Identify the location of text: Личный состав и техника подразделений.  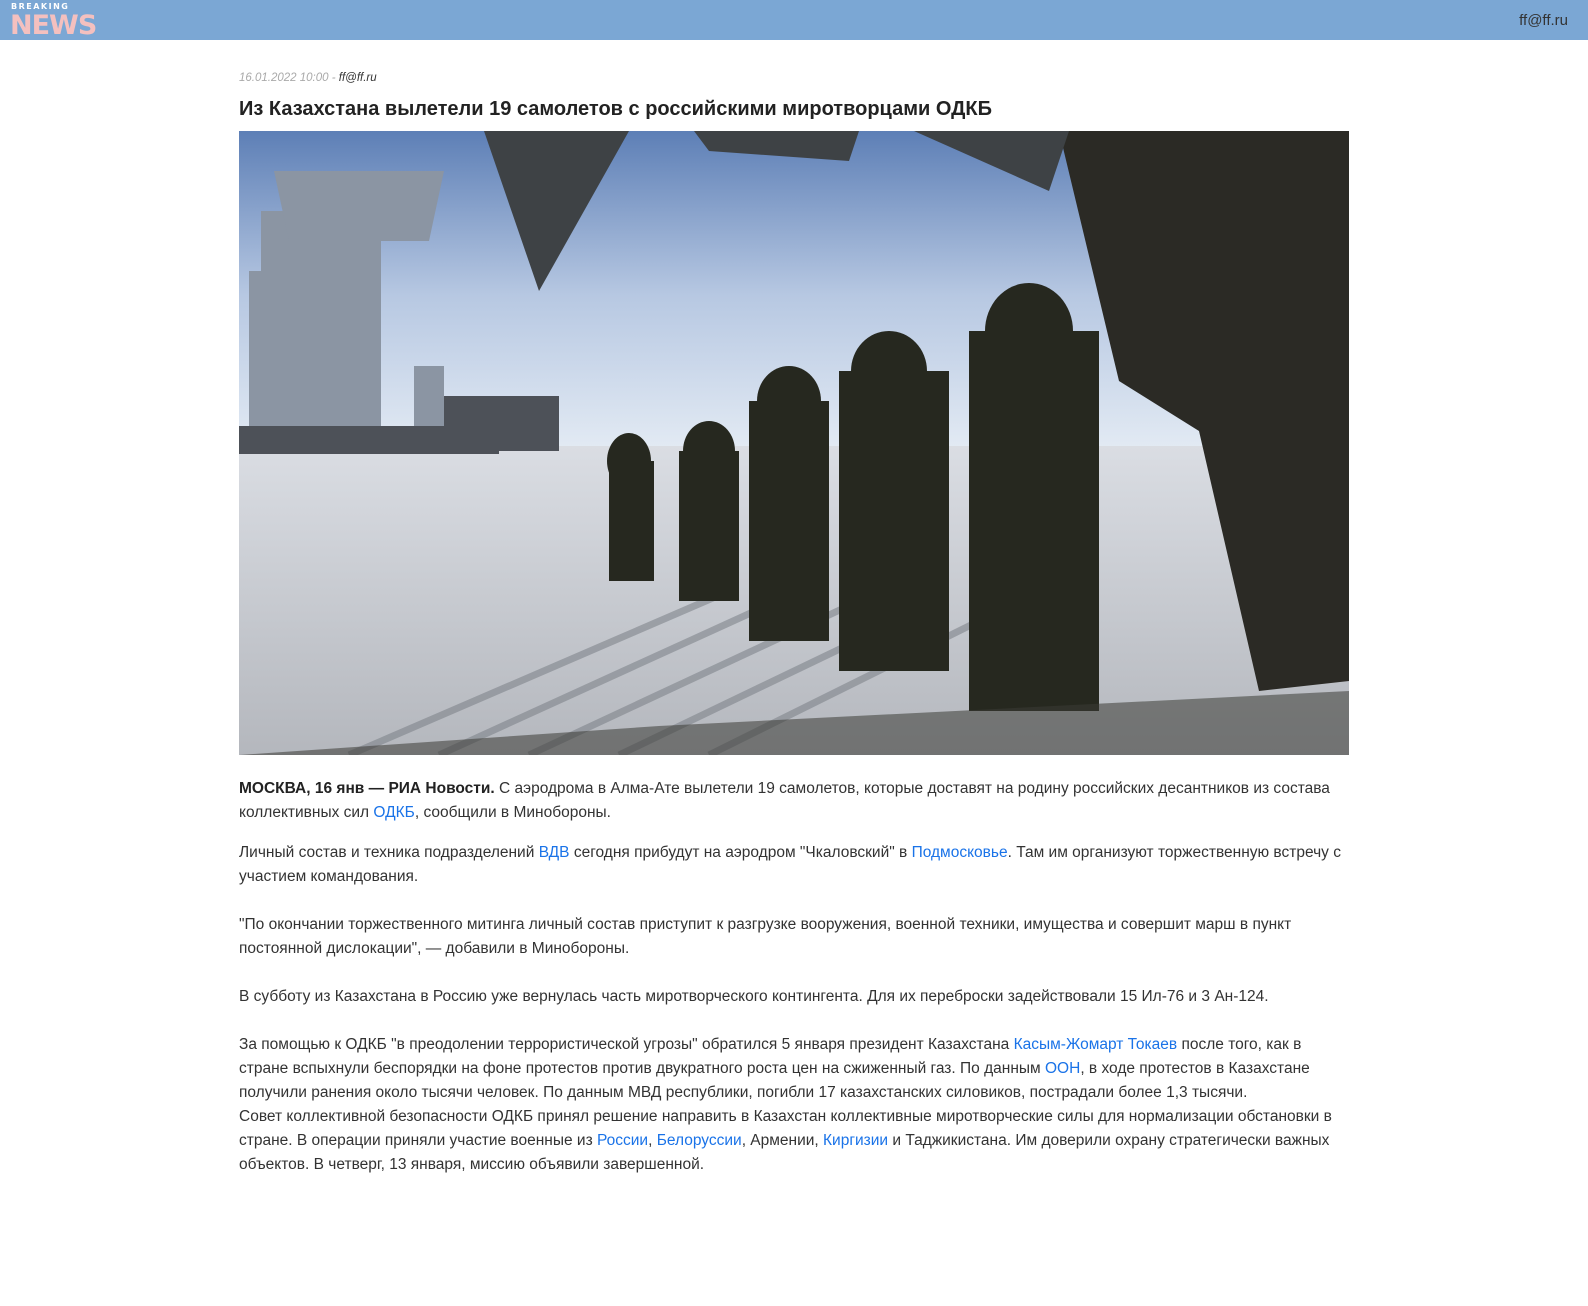
(389, 852).